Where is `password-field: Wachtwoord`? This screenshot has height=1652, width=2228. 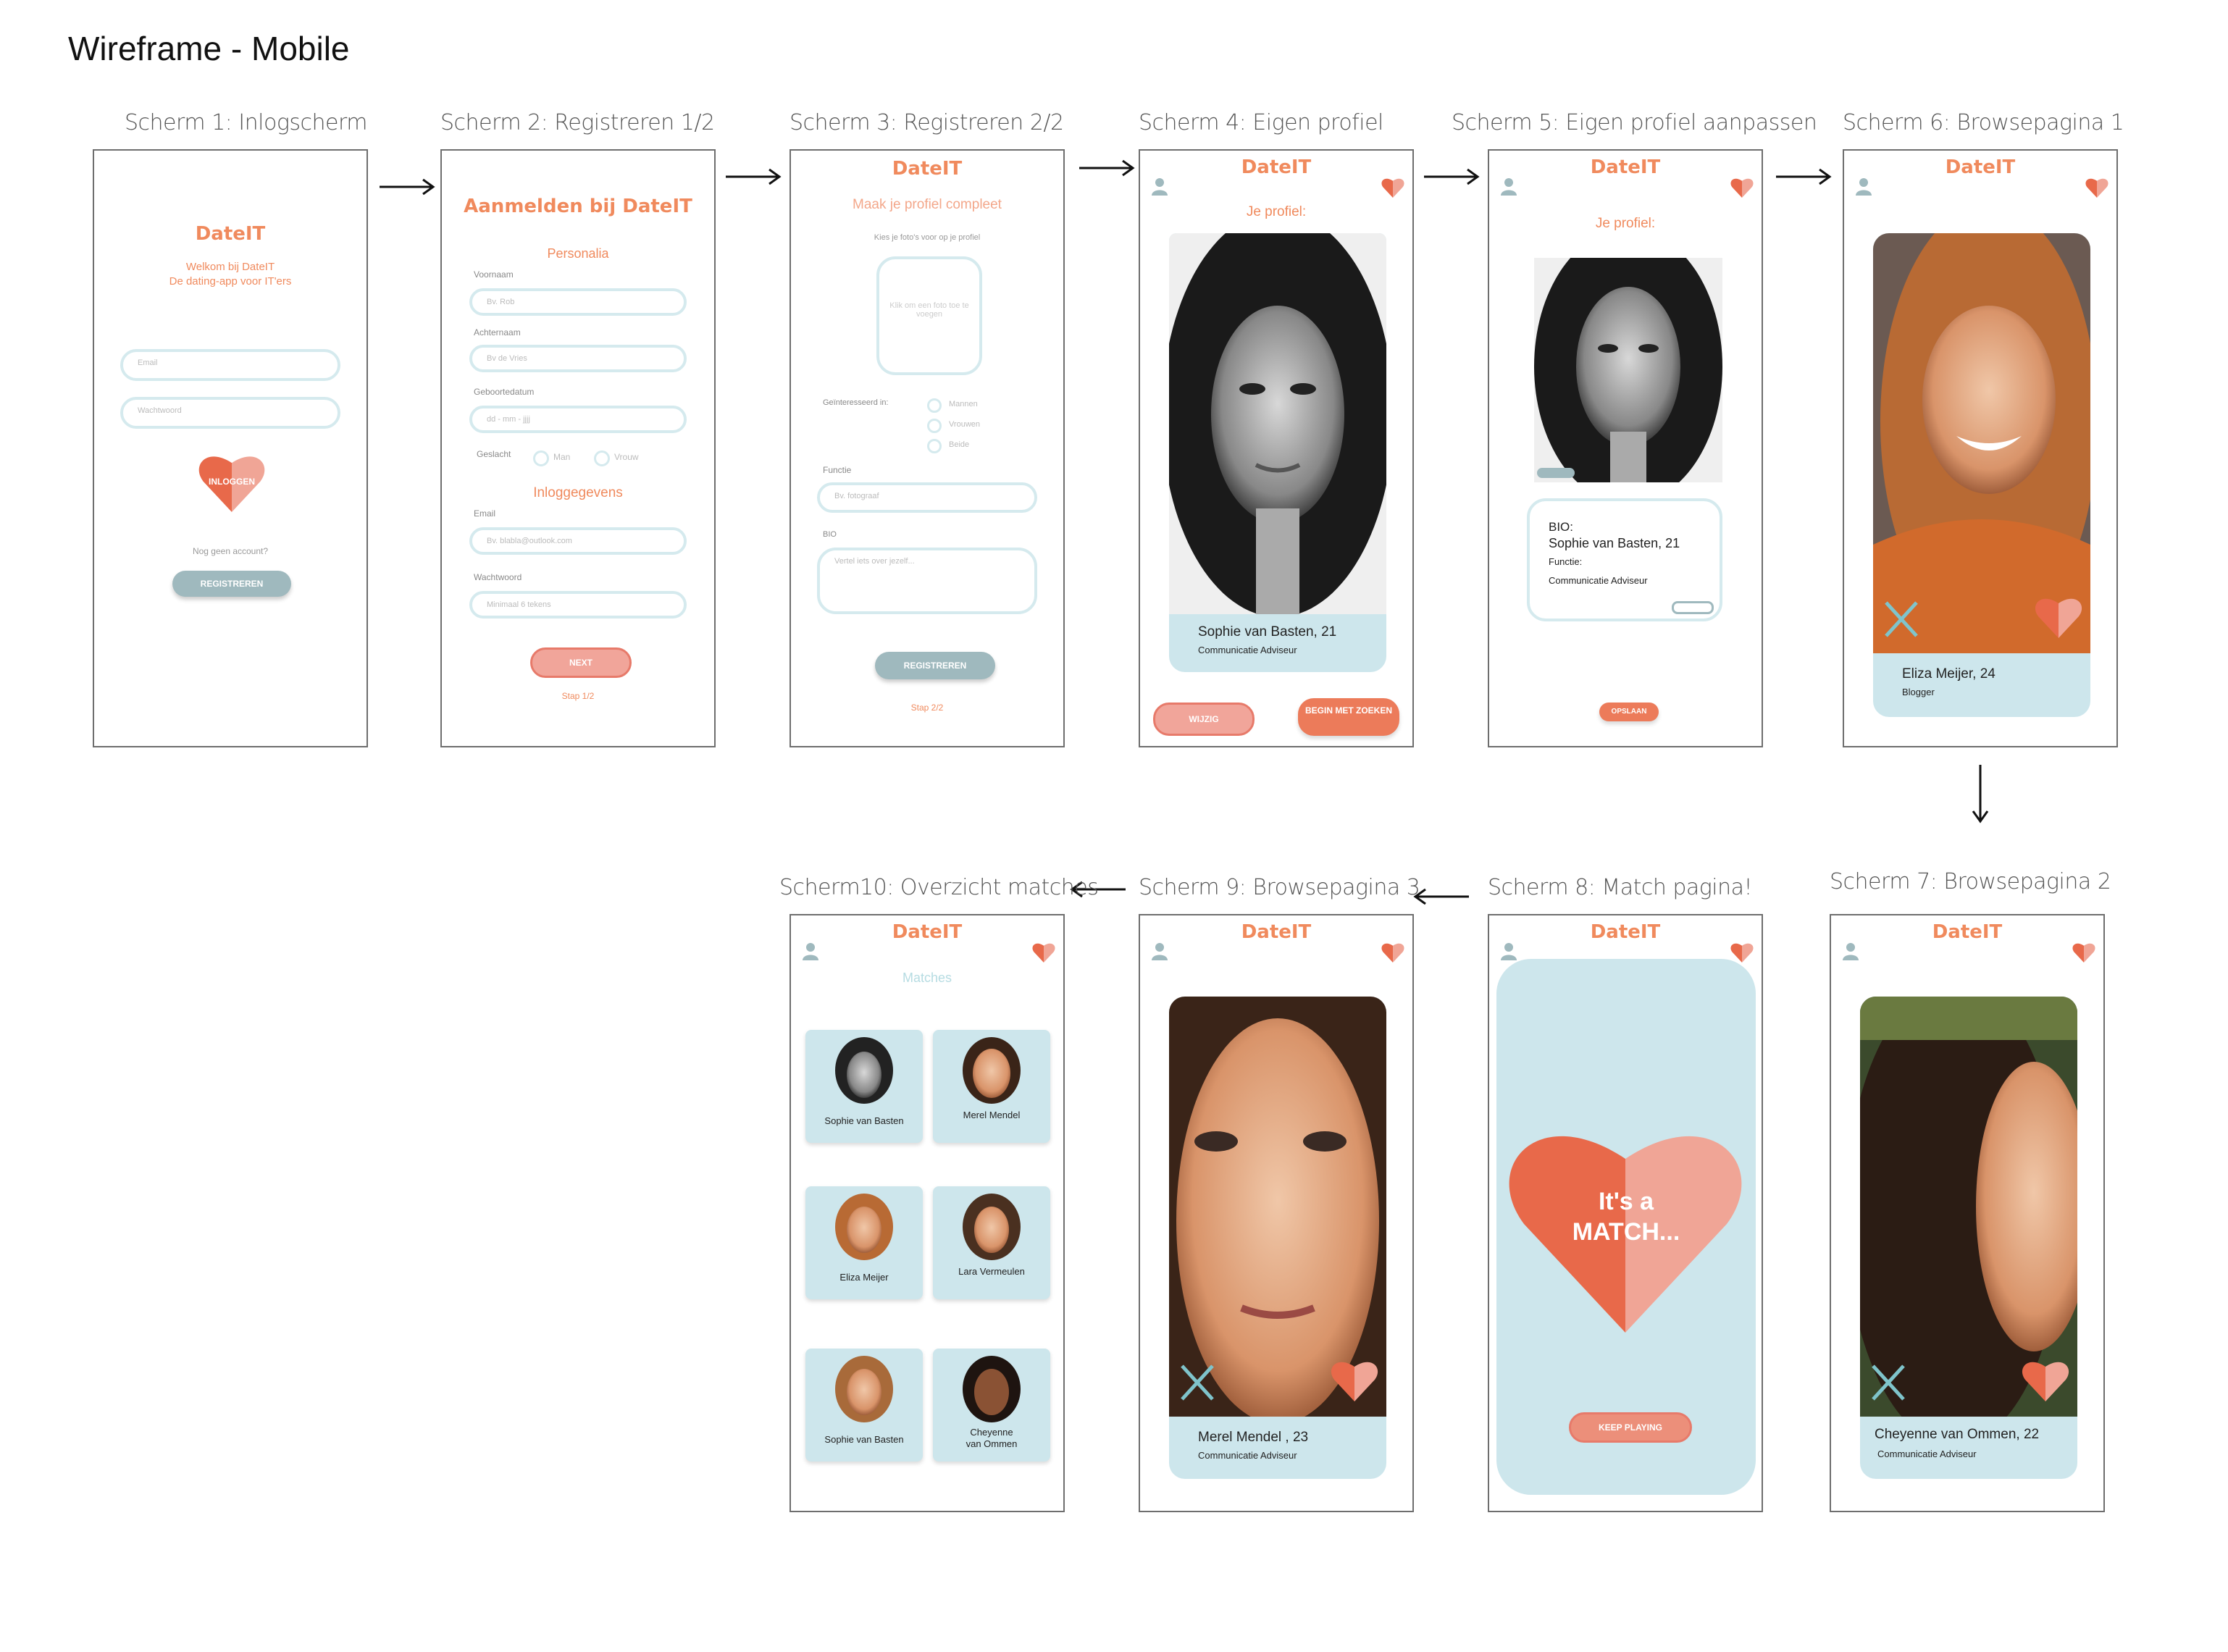 password-field: Wachtwoord is located at coordinates (230, 413).